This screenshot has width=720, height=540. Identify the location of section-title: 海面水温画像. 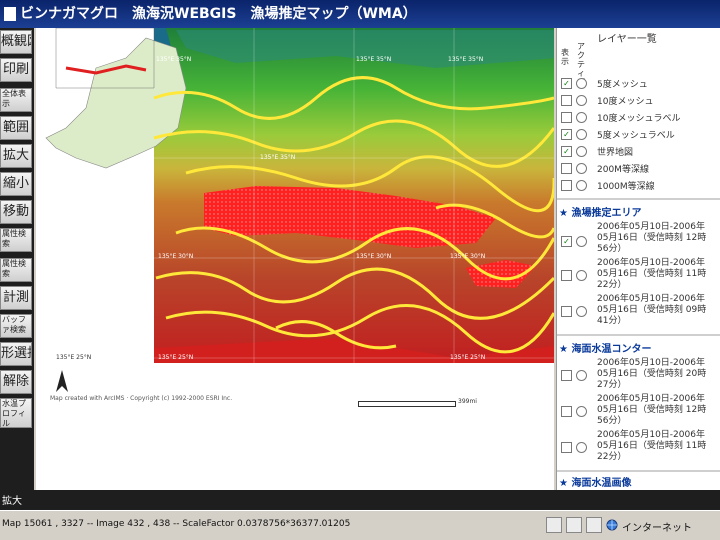
(601, 483).